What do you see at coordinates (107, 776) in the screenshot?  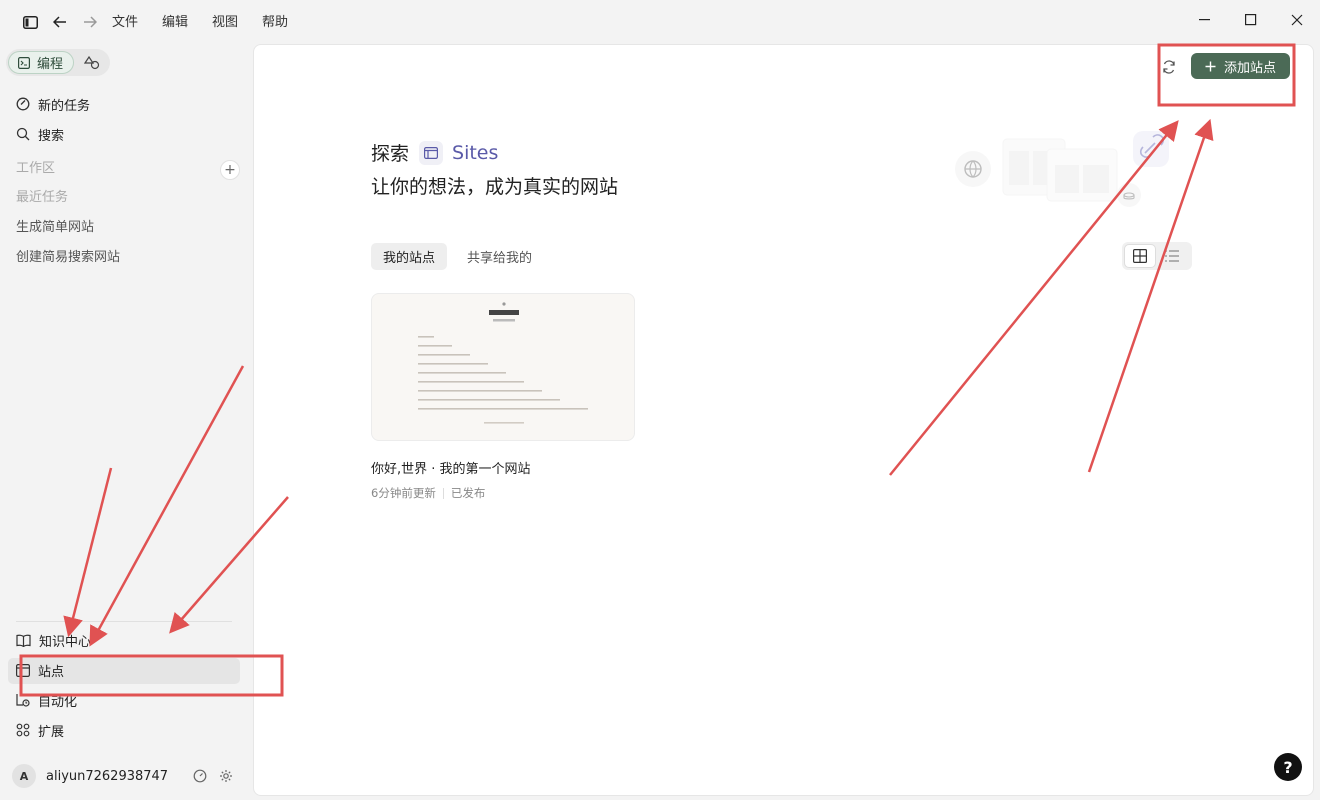 I see `username: aliyun7262938747` at bounding box center [107, 776].